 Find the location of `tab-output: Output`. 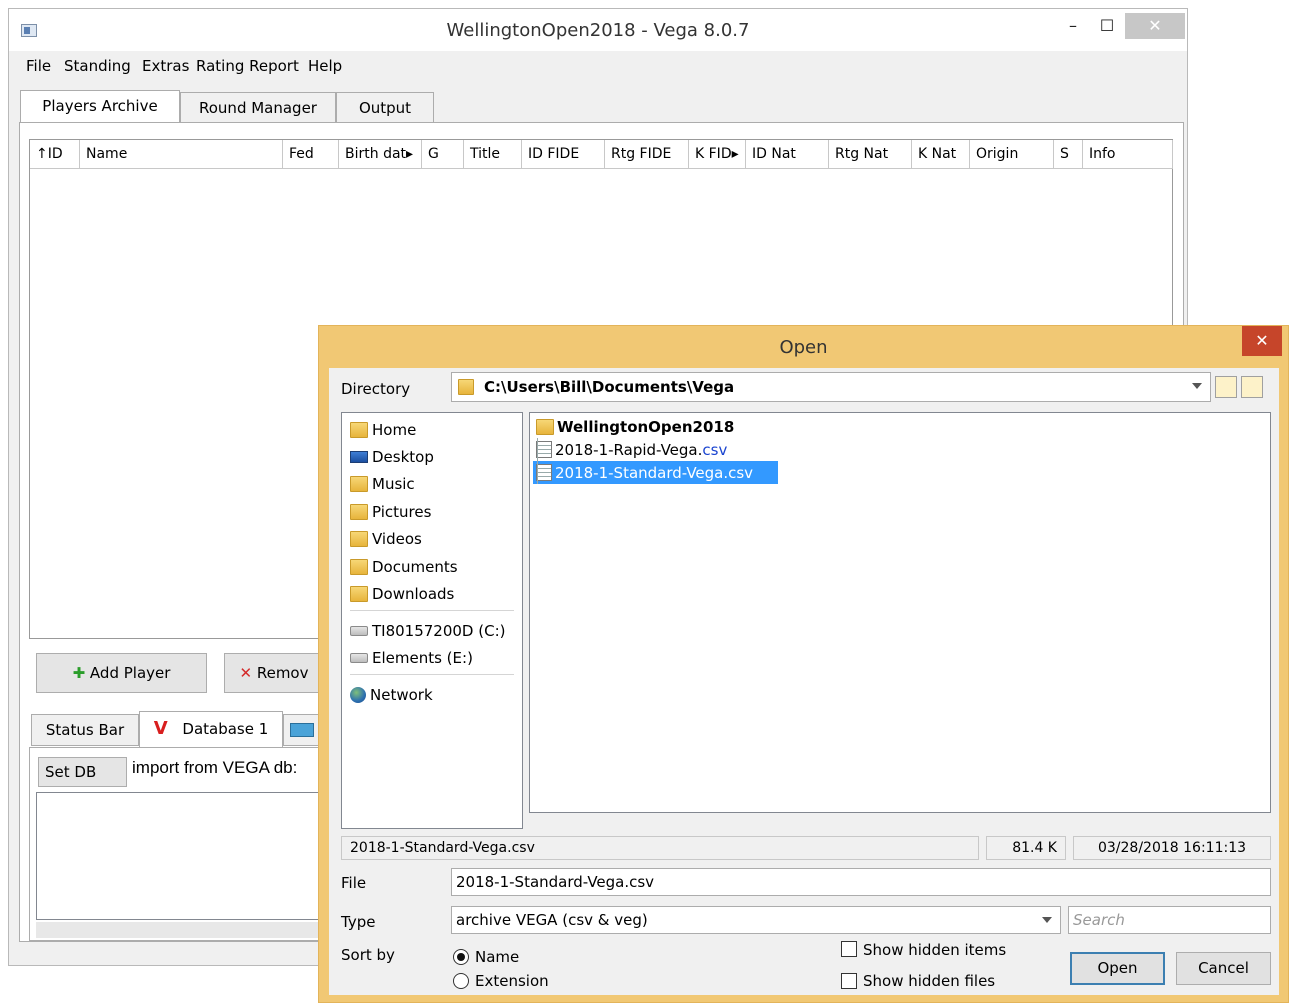

tab-output: Output is located at coordinates (385, 108).